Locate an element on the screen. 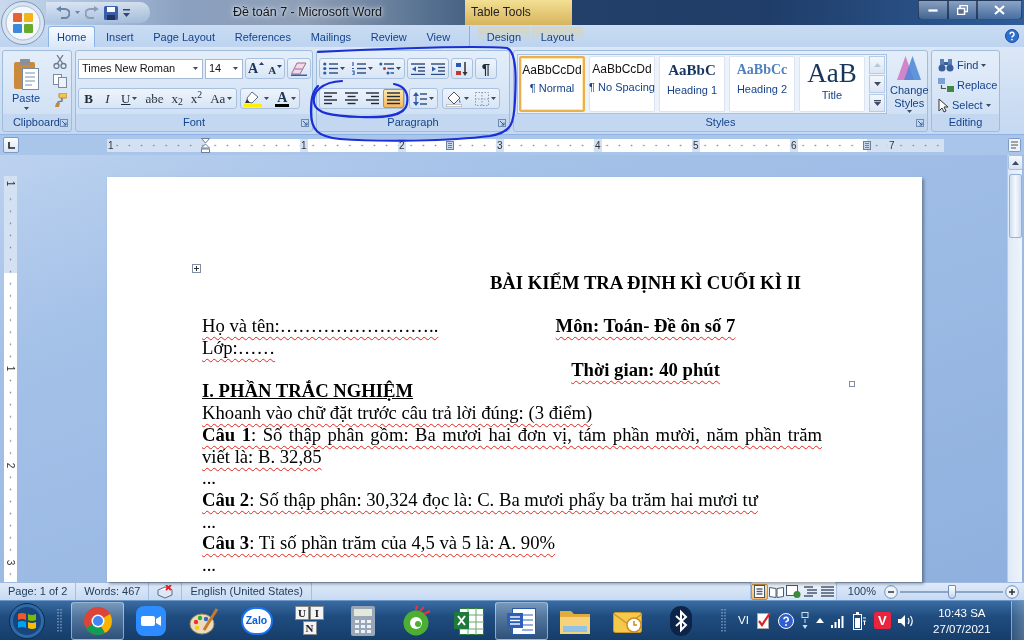  undo-icon is located at coordinates (63, 12).